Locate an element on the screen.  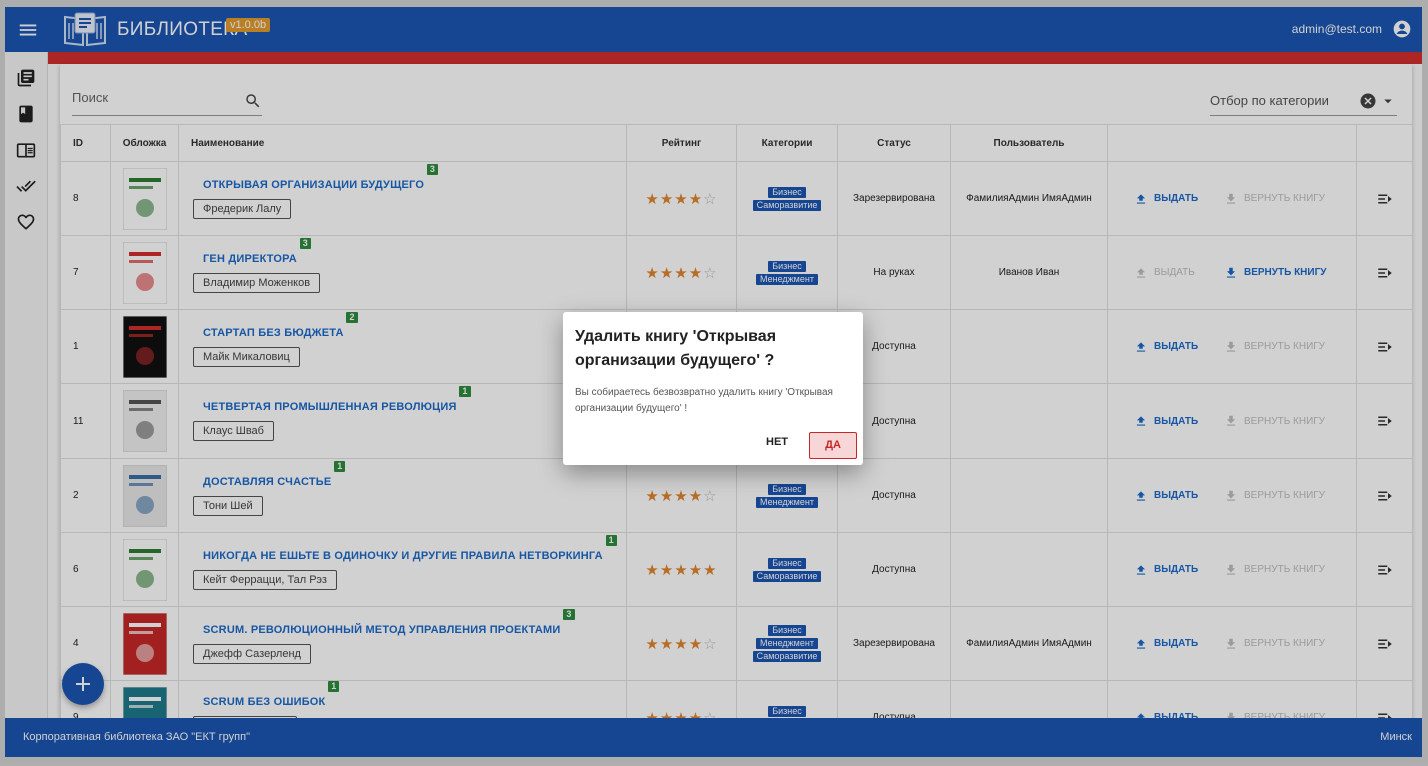
no-button: НЕТ is located at coordinates (777, 442).